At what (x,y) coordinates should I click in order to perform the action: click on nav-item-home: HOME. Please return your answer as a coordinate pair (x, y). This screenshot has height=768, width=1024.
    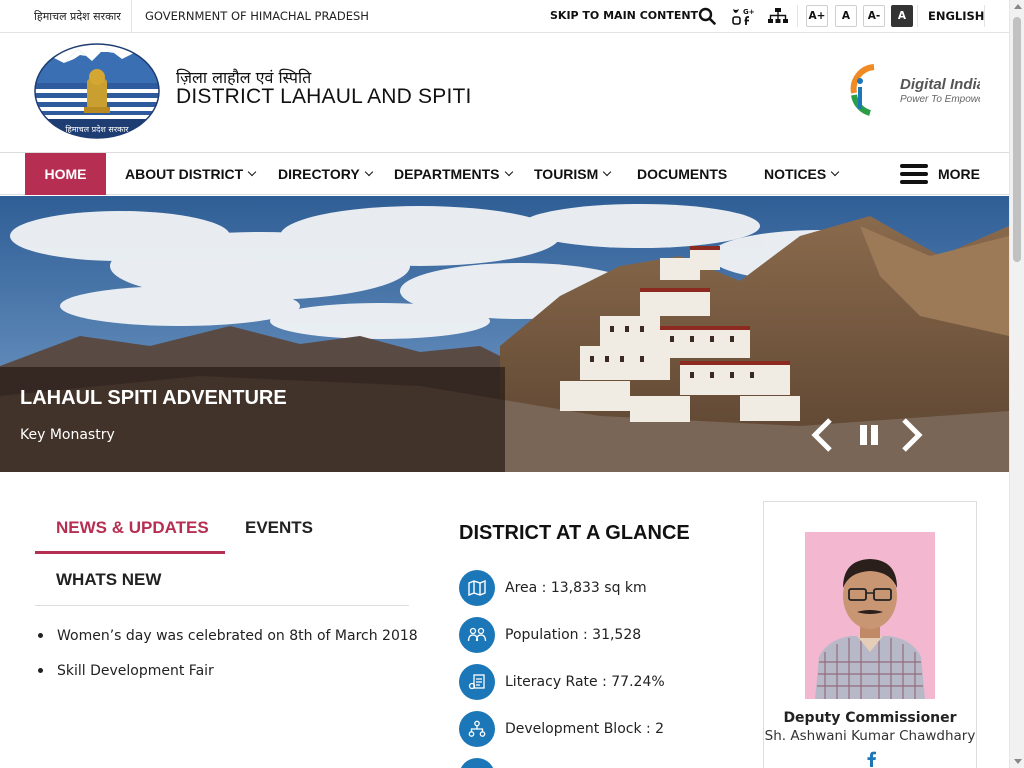
    Looking at the image, I should click on (65, 174).